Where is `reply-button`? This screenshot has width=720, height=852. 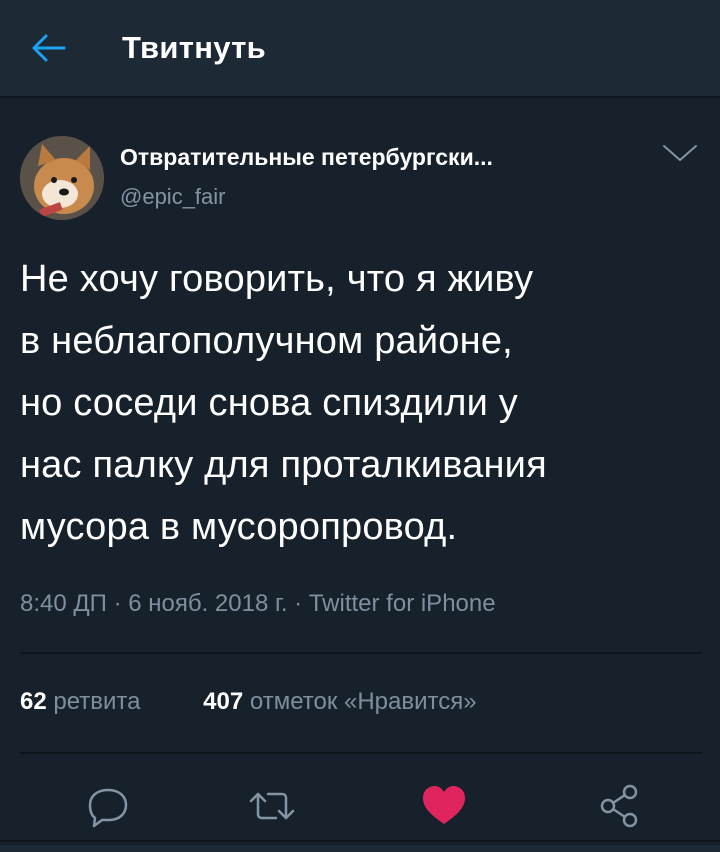 reply-button is located at coordinates (108, 806).